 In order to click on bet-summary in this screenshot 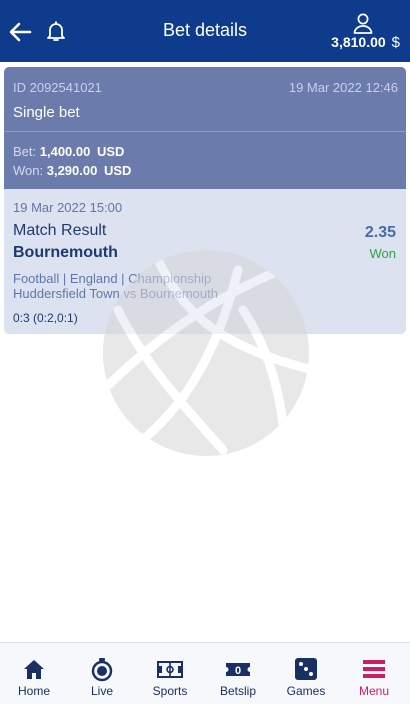, I will do `click(205, 160)`.